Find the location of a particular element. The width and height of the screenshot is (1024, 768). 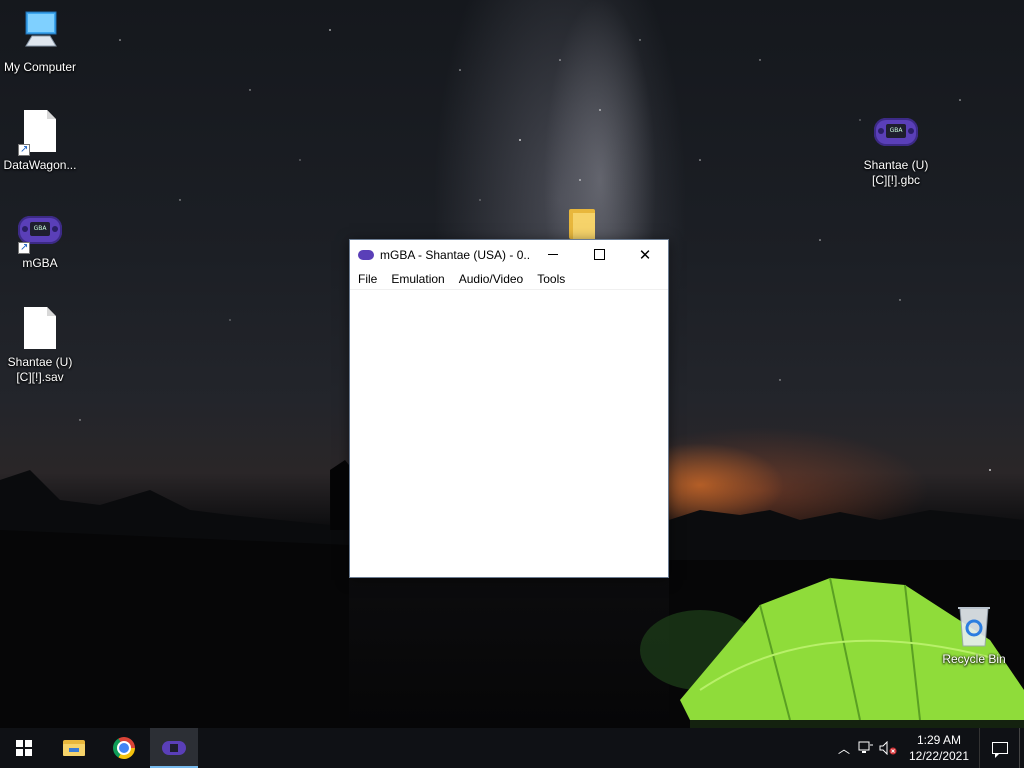

window-titlebar: mGBA - Shantae (USA) - 0.... ✕ is located at coordinates (509, 254).